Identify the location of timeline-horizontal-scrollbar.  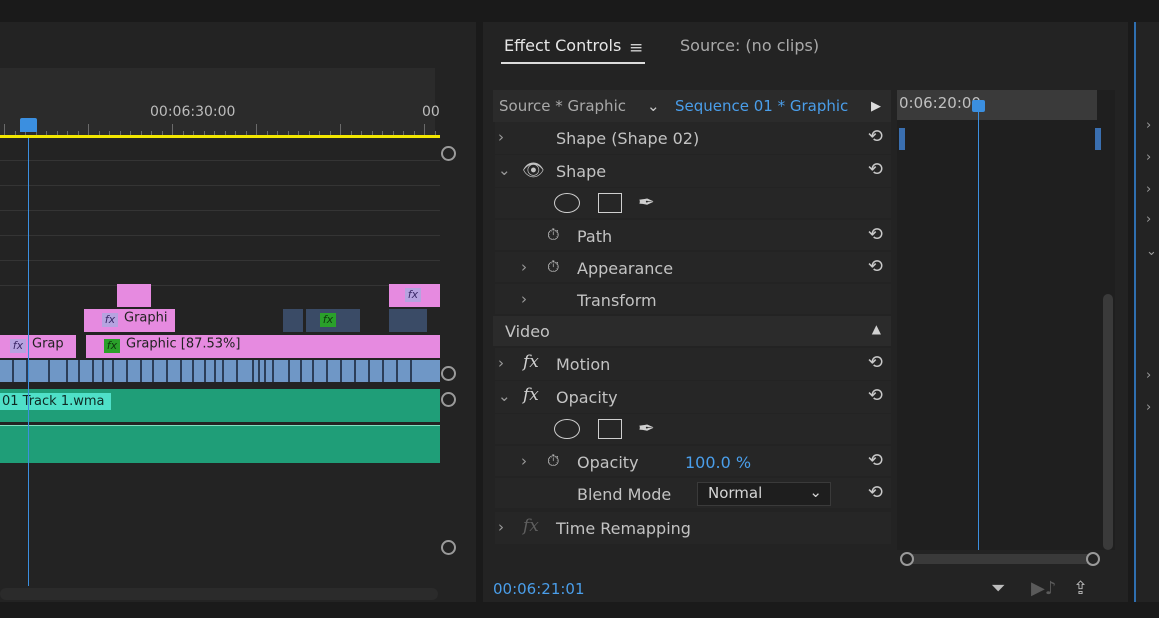
(219, 594).